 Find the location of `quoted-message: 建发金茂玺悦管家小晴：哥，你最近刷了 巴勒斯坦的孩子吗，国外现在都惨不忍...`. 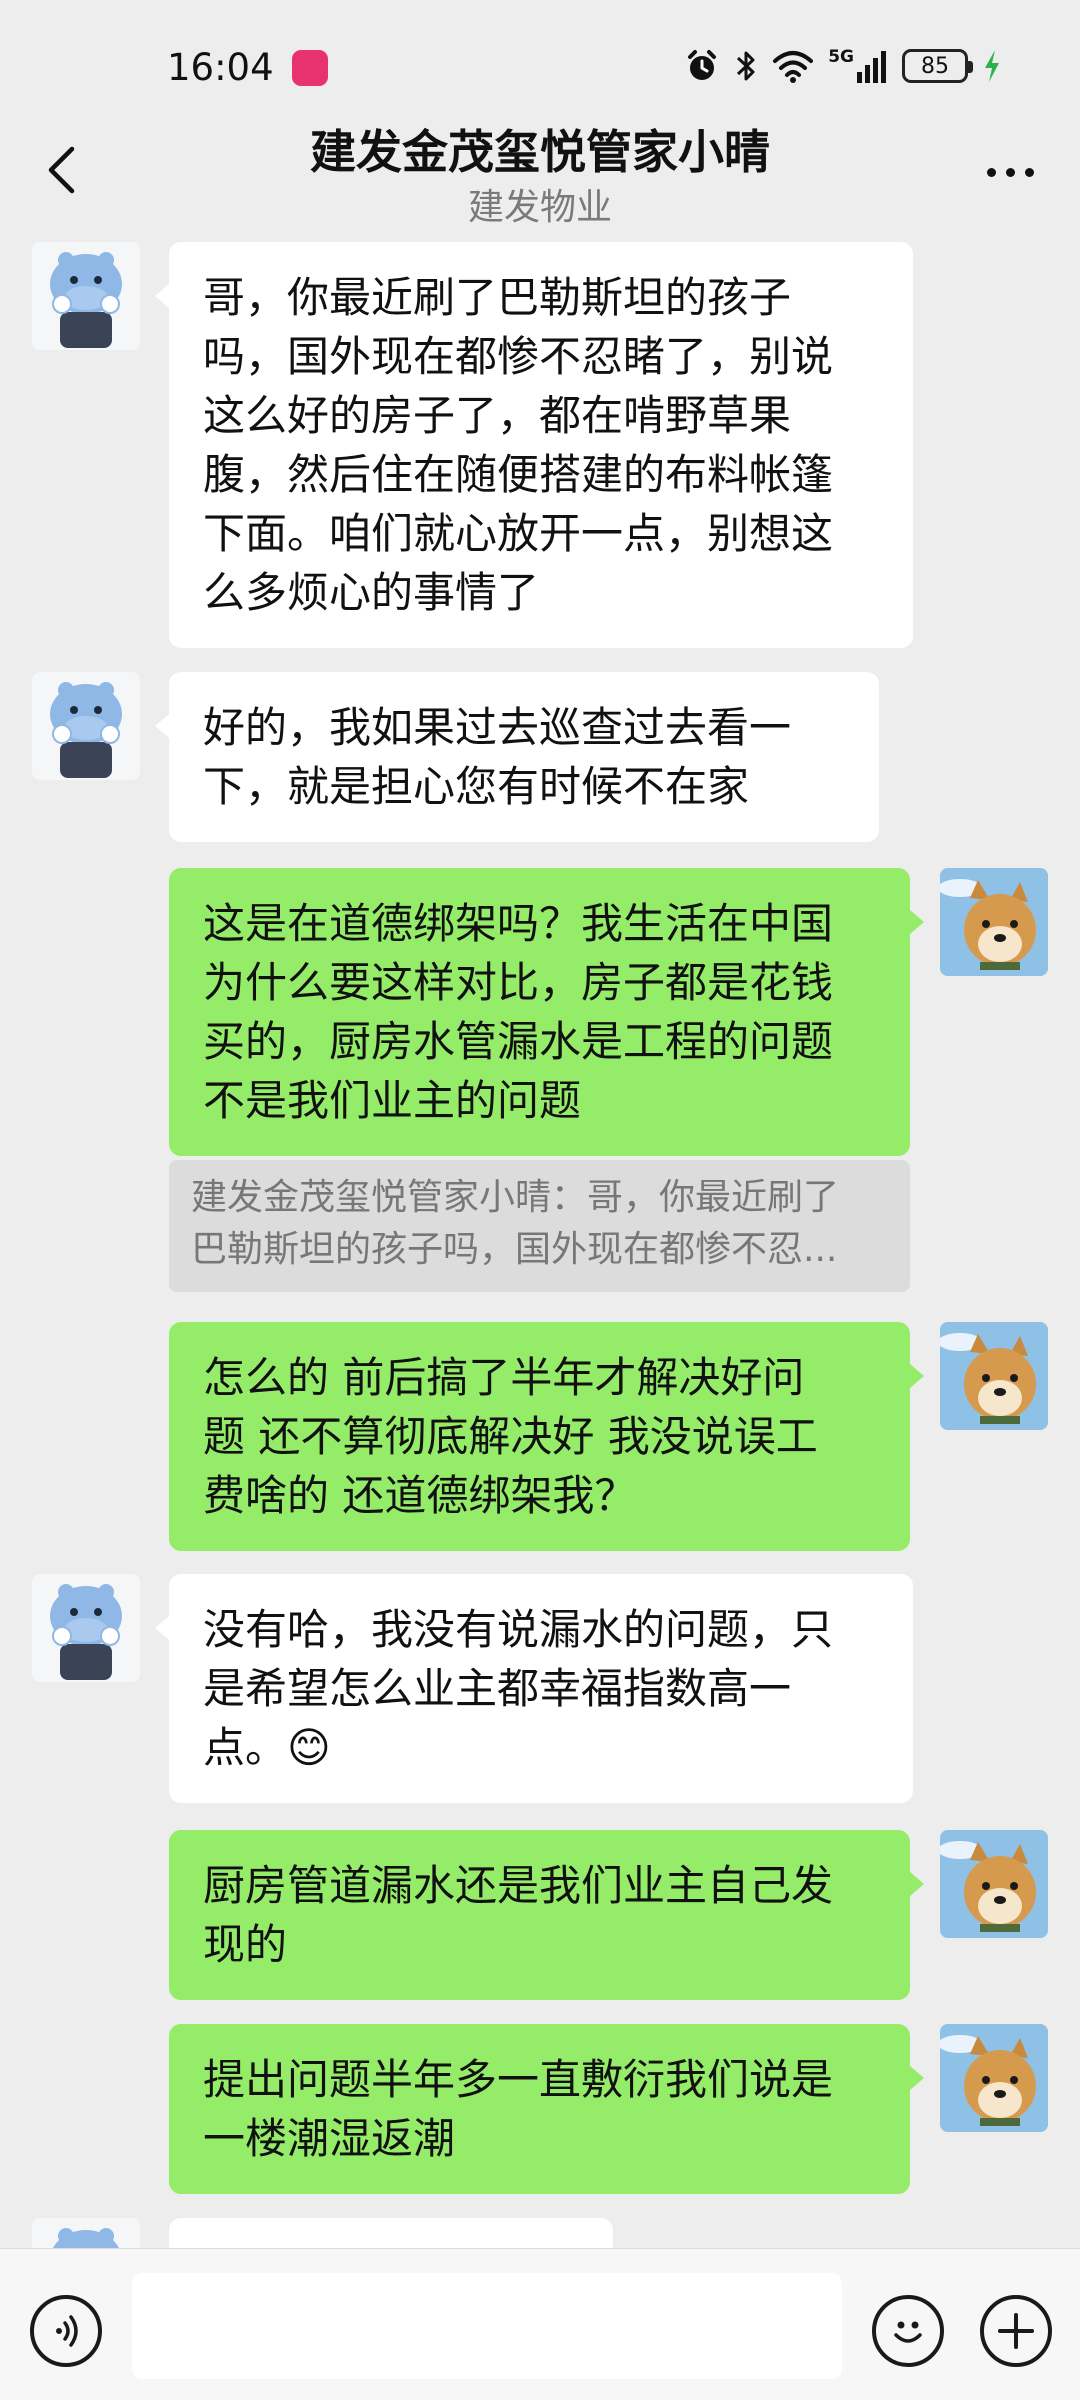

quoted-message: 建发金茂玺悦管家小晴：哥，你最近刷了 巴勒斯坦的孩子吗，国外现在都惨不忍... is located at coordinates (539, 1226).